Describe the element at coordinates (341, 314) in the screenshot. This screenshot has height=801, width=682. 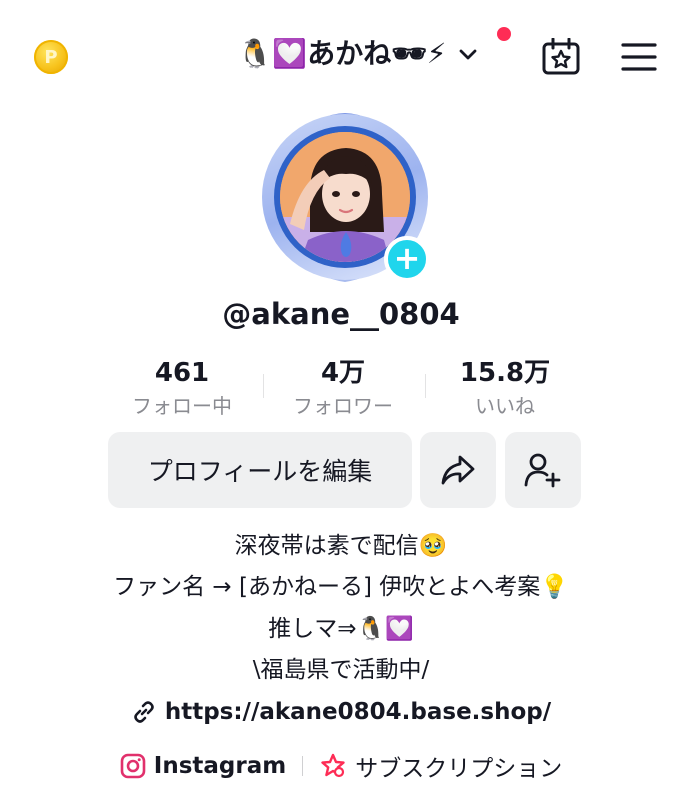
I see `username: @akane__0804` at that location.